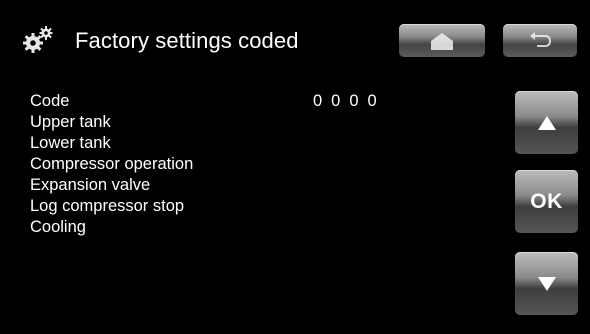  What do you see at coordinates (111, 143) in the screenshot?
I see `menu-item-lower-tank: Lower tank` at bounding box center [111, 143].